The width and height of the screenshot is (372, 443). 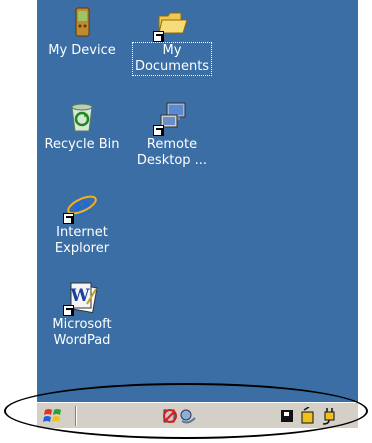 I want to click on network-status-icon, so click(x=170, y=416).